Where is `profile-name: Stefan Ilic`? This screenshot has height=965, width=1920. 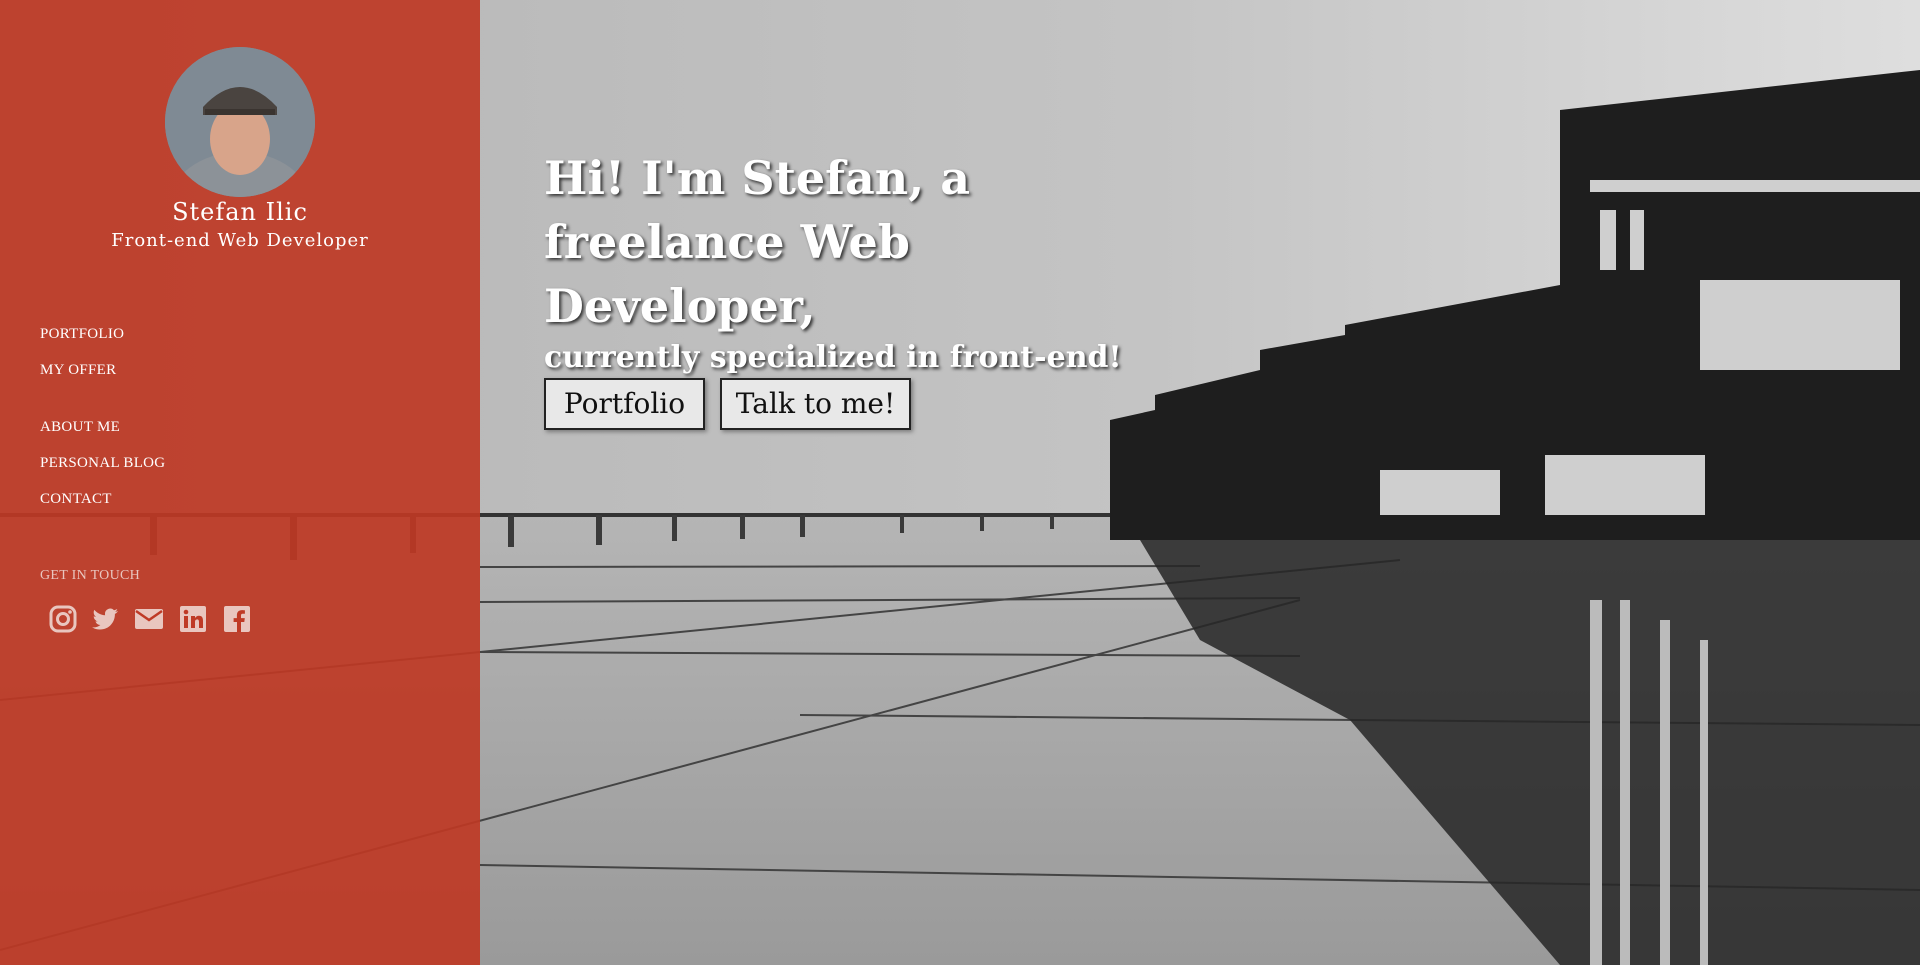
profile-name: Stefan Ilic is located at coordinates (240, 212).